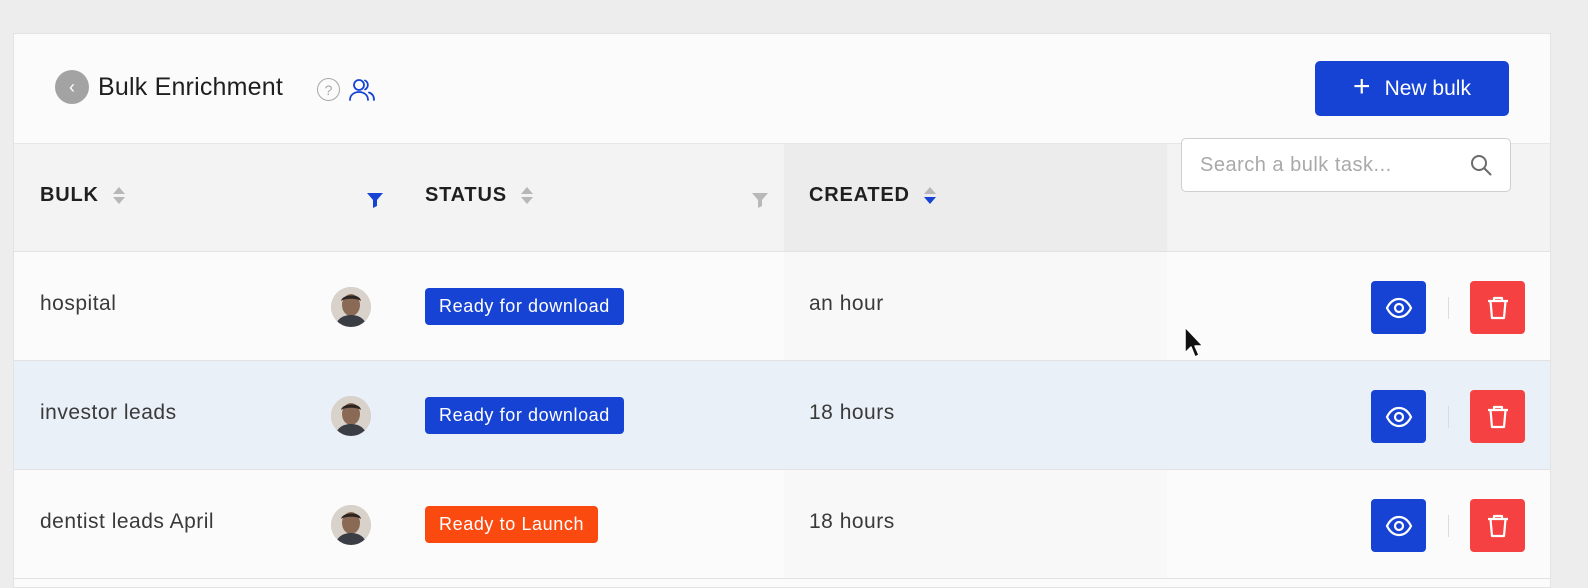 This screenshot has height=588, width=1588. I want to click on bulk-name: investor leads, so click(108, 412).